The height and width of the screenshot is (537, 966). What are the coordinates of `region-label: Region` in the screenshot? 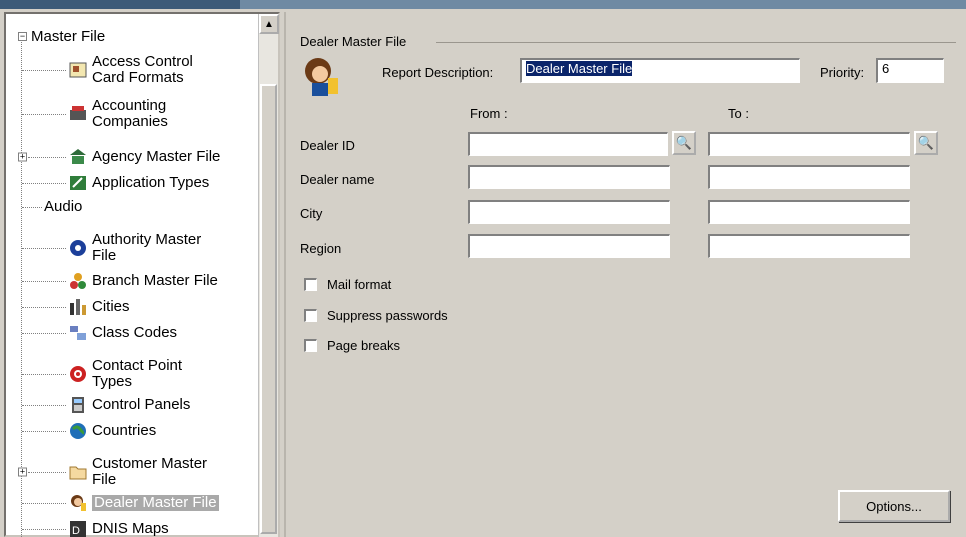 It's located at (321, 248).